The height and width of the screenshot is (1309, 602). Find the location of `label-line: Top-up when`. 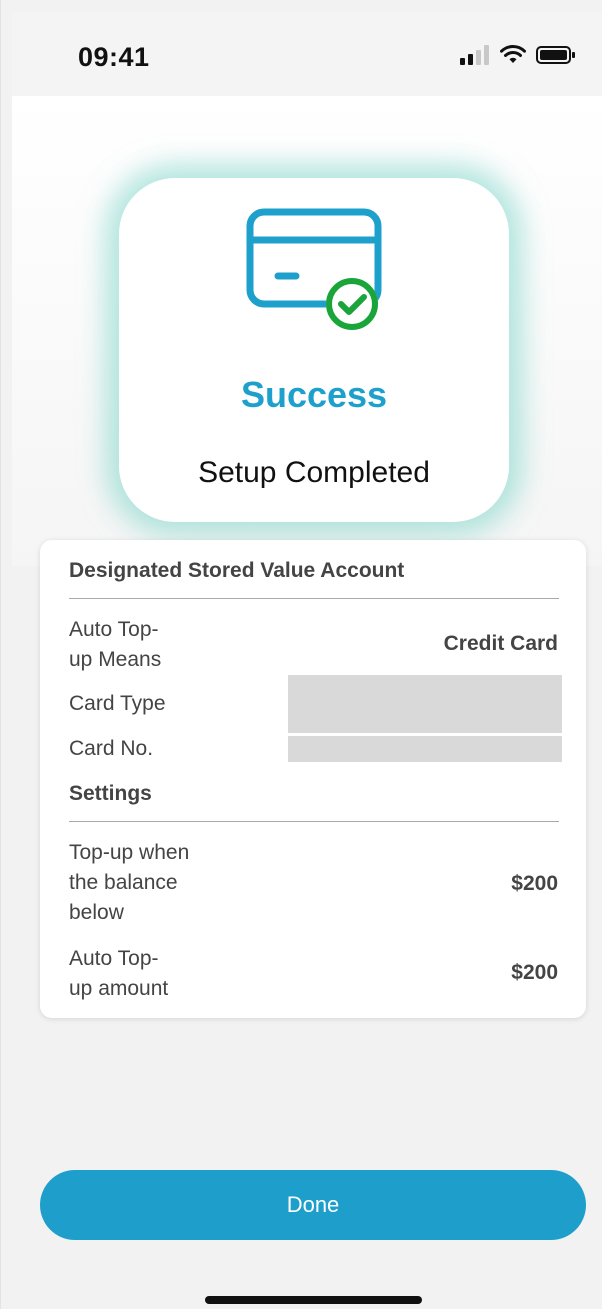

label-line: Top-up when is located at coordinates (129, 852).